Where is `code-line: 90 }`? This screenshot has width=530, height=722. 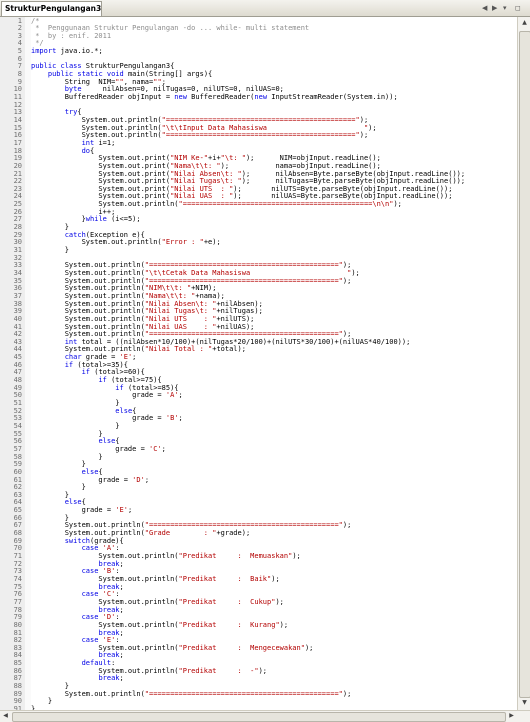
code-line: 90 } is located at coordinates (258, 702).